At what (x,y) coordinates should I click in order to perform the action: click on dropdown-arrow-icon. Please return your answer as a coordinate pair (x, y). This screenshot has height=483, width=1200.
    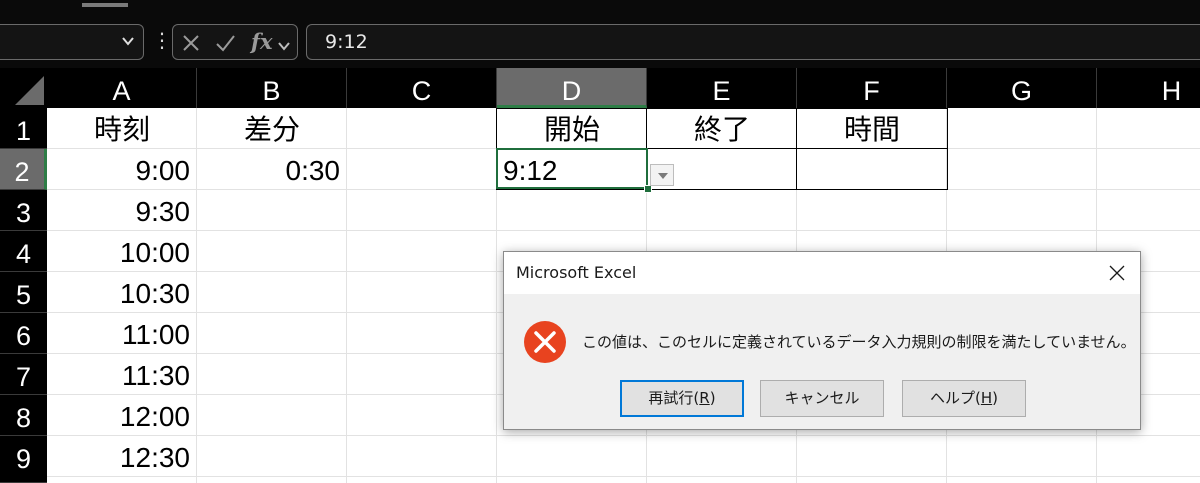
    Looking at the image, I should click on (663, 176).